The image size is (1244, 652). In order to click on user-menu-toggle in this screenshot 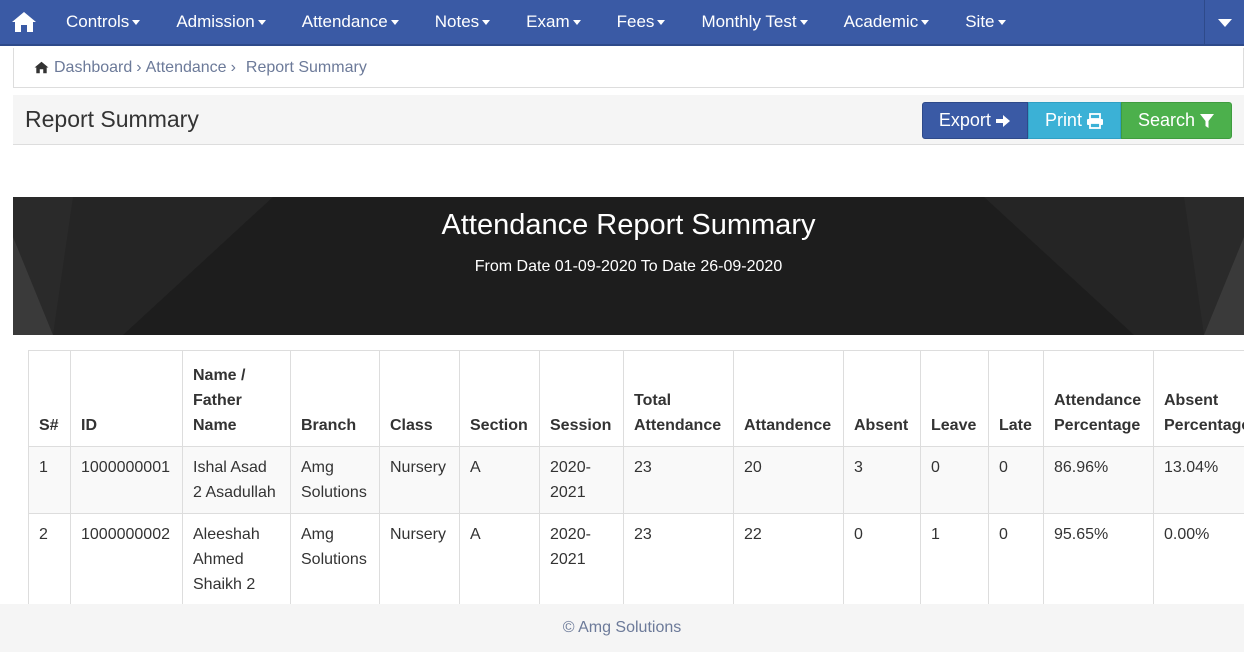, I will do `click(1224, 23)`.